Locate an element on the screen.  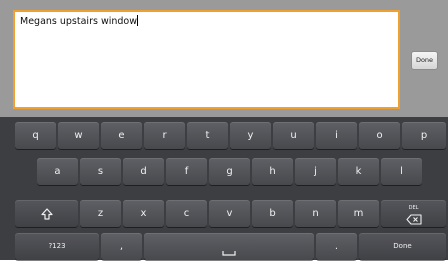
key-r: r is located at coordinates (164, 135).